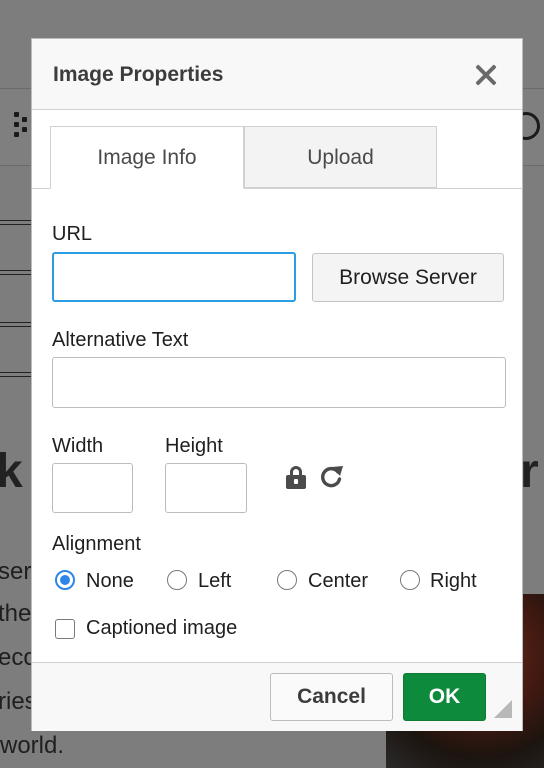  I want to click on captioned-image-label: Captioned image, so click(162, 628).